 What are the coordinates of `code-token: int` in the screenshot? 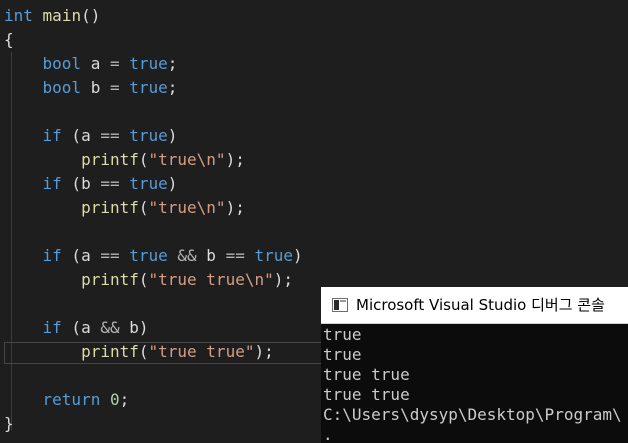 It's located at (18, 15).